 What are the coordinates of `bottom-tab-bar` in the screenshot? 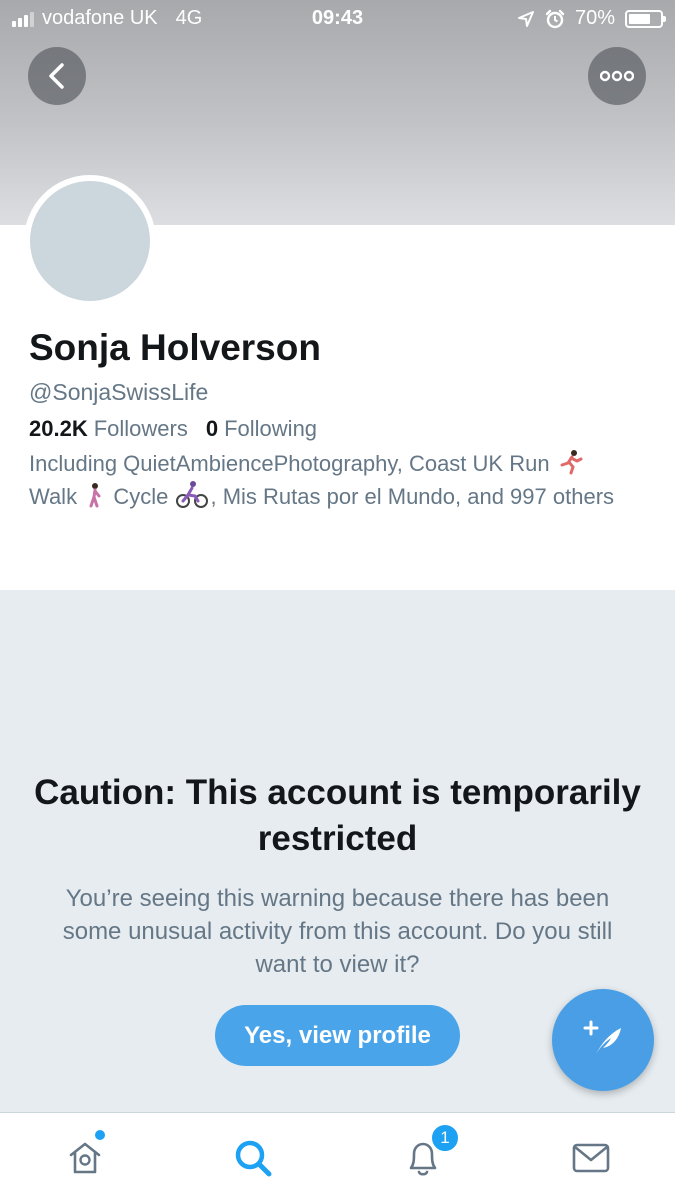 It's located at (337, 1156).